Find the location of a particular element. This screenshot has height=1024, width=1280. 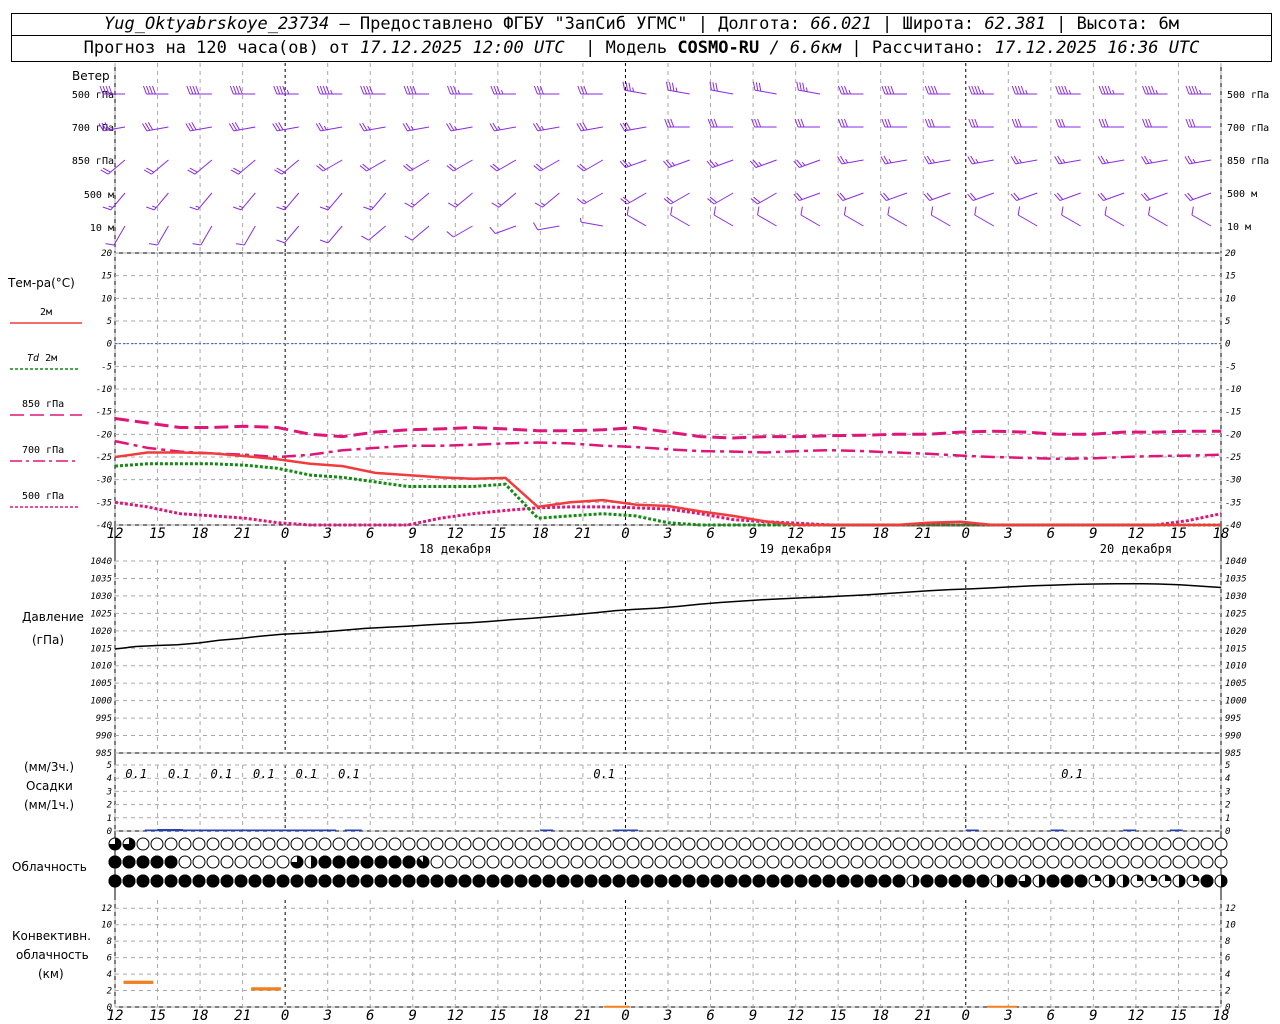

precip-bar is located at coordinates (972, 830).